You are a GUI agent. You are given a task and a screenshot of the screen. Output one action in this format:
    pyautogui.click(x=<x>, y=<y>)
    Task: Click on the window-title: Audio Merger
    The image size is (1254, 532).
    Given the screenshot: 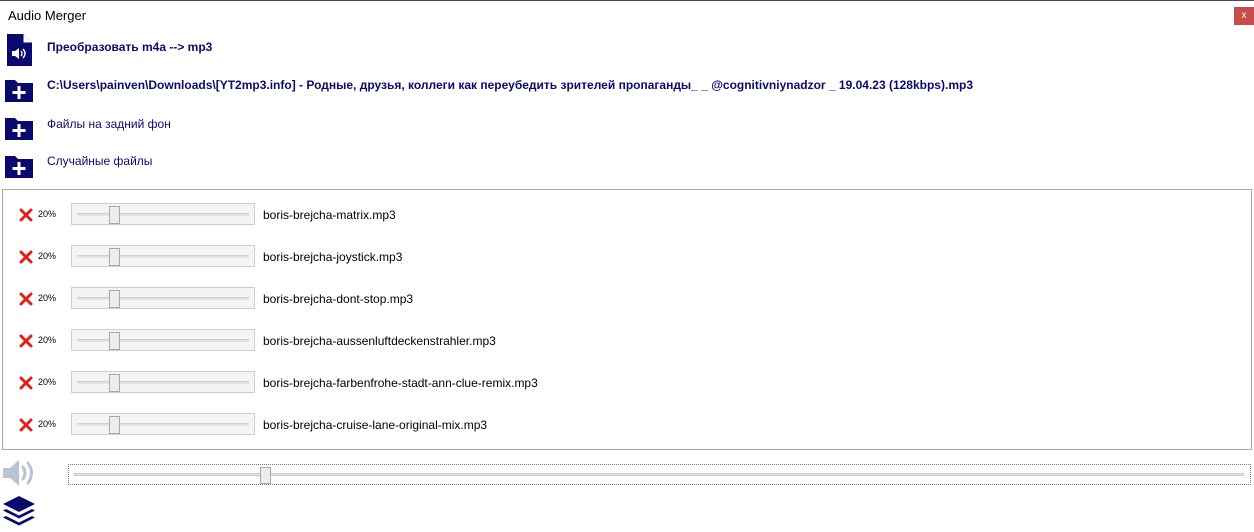 What is the action you would take?
    pyautogui.click(x=47, y=15)
    